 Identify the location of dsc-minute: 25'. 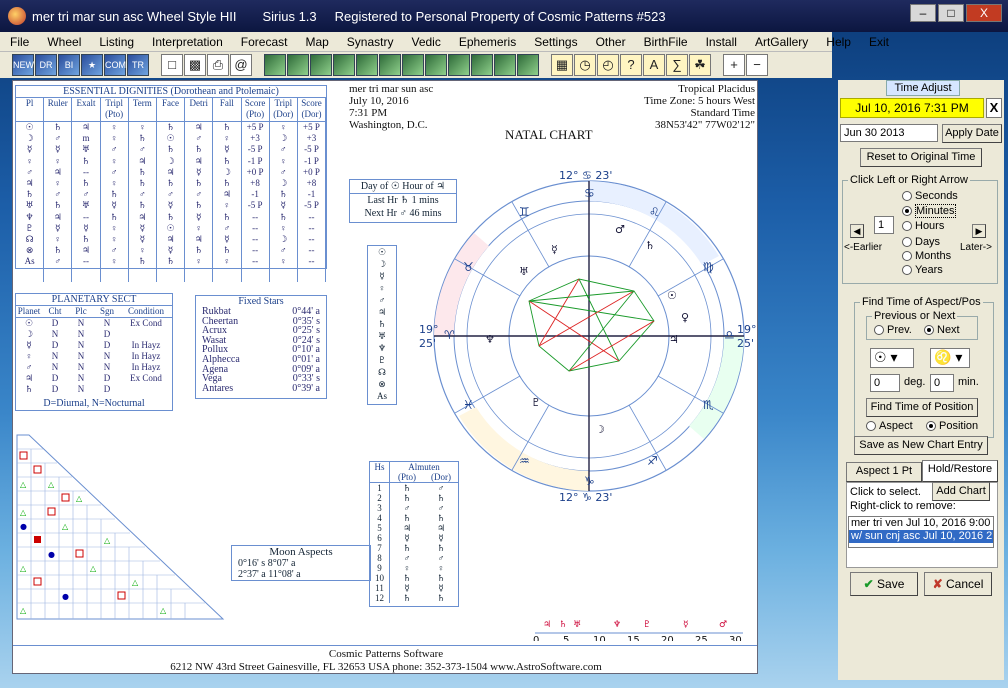
(745, 343).